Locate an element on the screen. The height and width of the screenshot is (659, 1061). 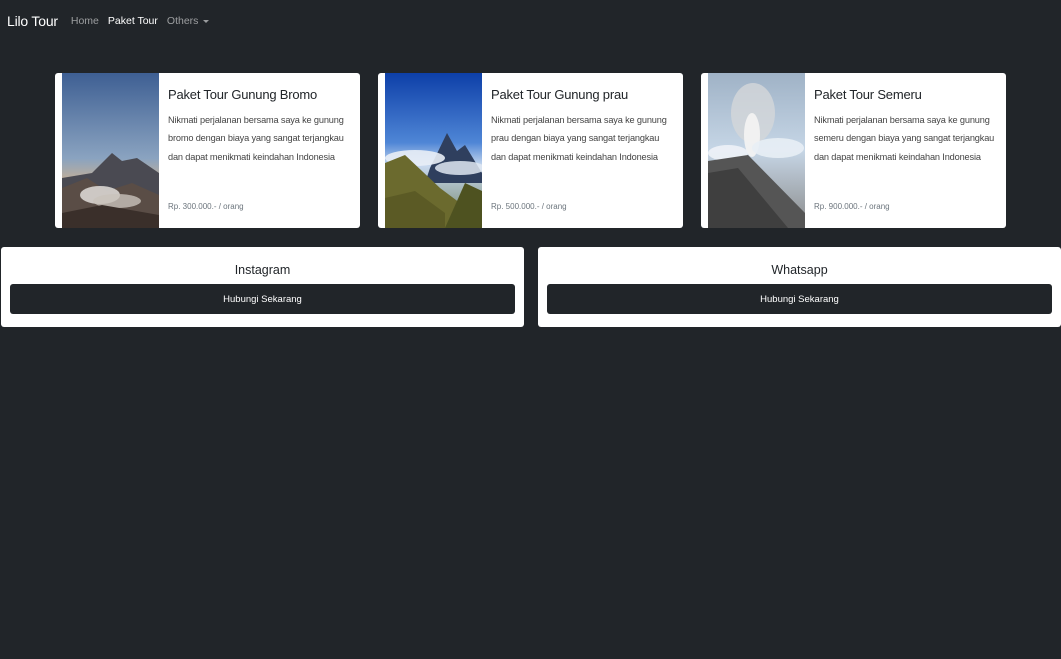
card-title: Paket Tour Gunung Bromo is located at coordinates (243, 94).